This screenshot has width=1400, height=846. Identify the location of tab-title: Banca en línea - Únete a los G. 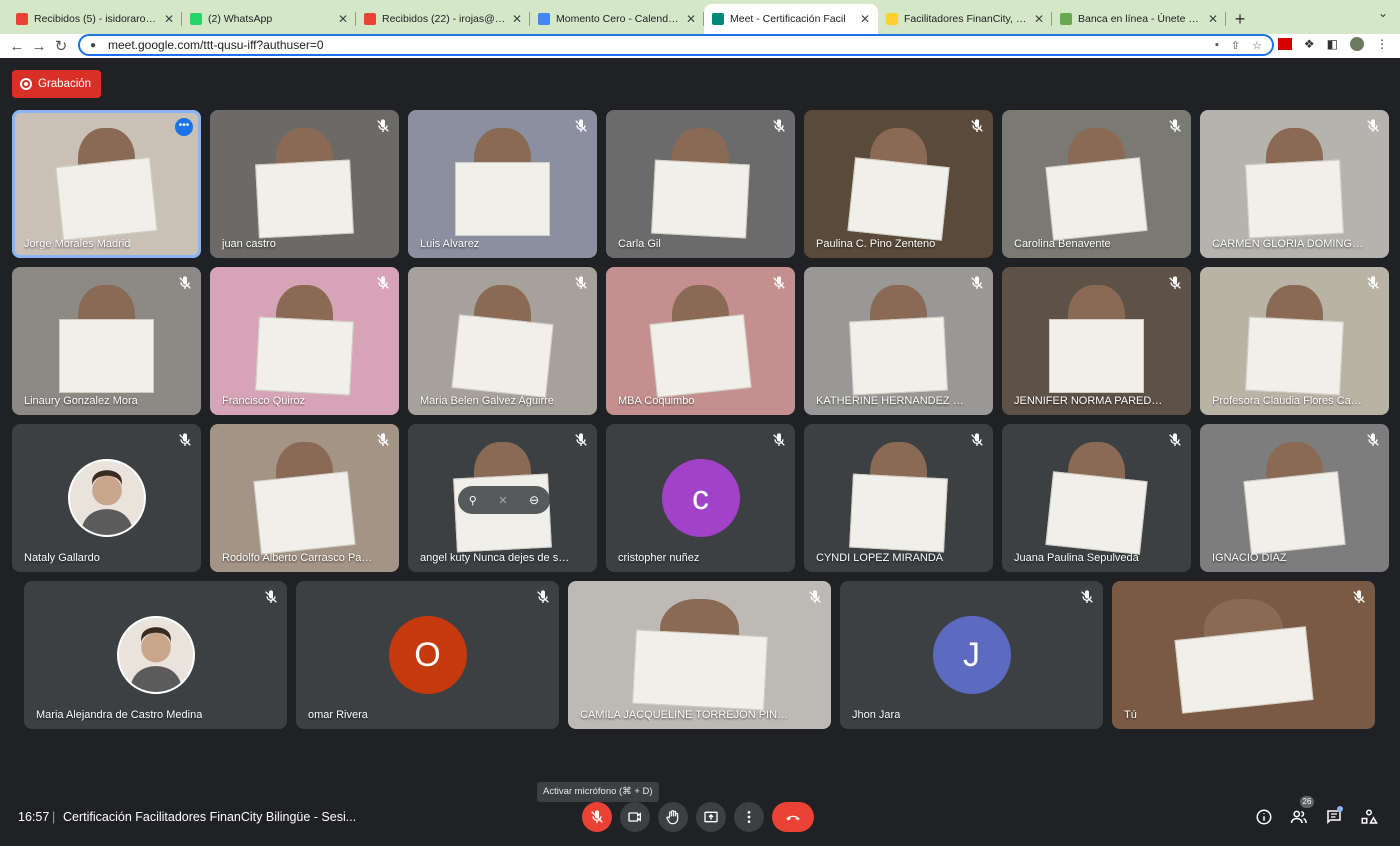
(1140, 19).